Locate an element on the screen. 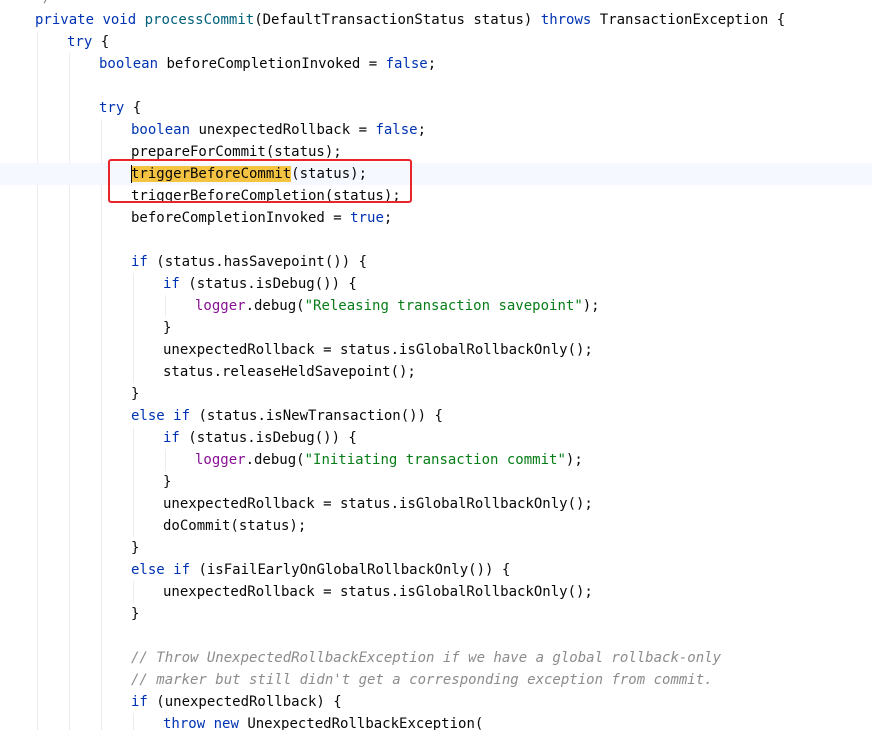  code-token: prepareForCommit(status); is located at coordinates (236, 152).